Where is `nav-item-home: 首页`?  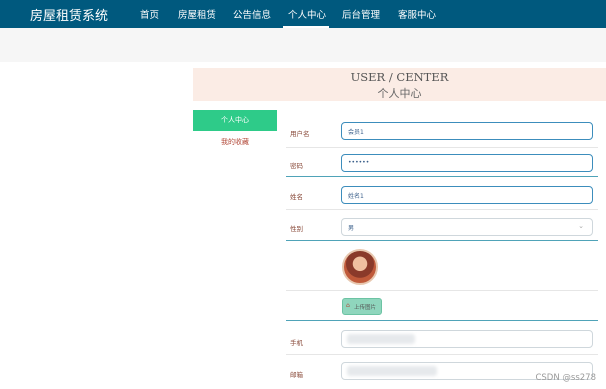
nav-item-home: 首页 is located at coordinates (149, 14).